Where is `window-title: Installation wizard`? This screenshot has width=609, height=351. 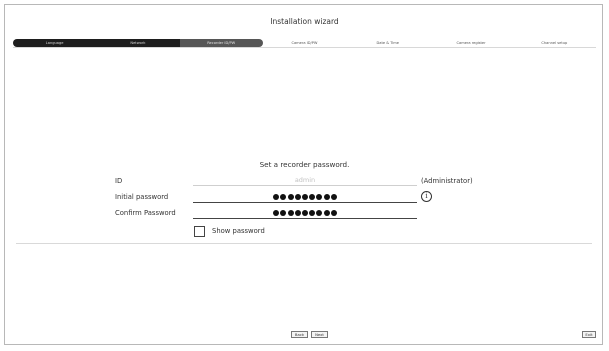
window-title: Installation wizard is located at coordinates (304, 21).